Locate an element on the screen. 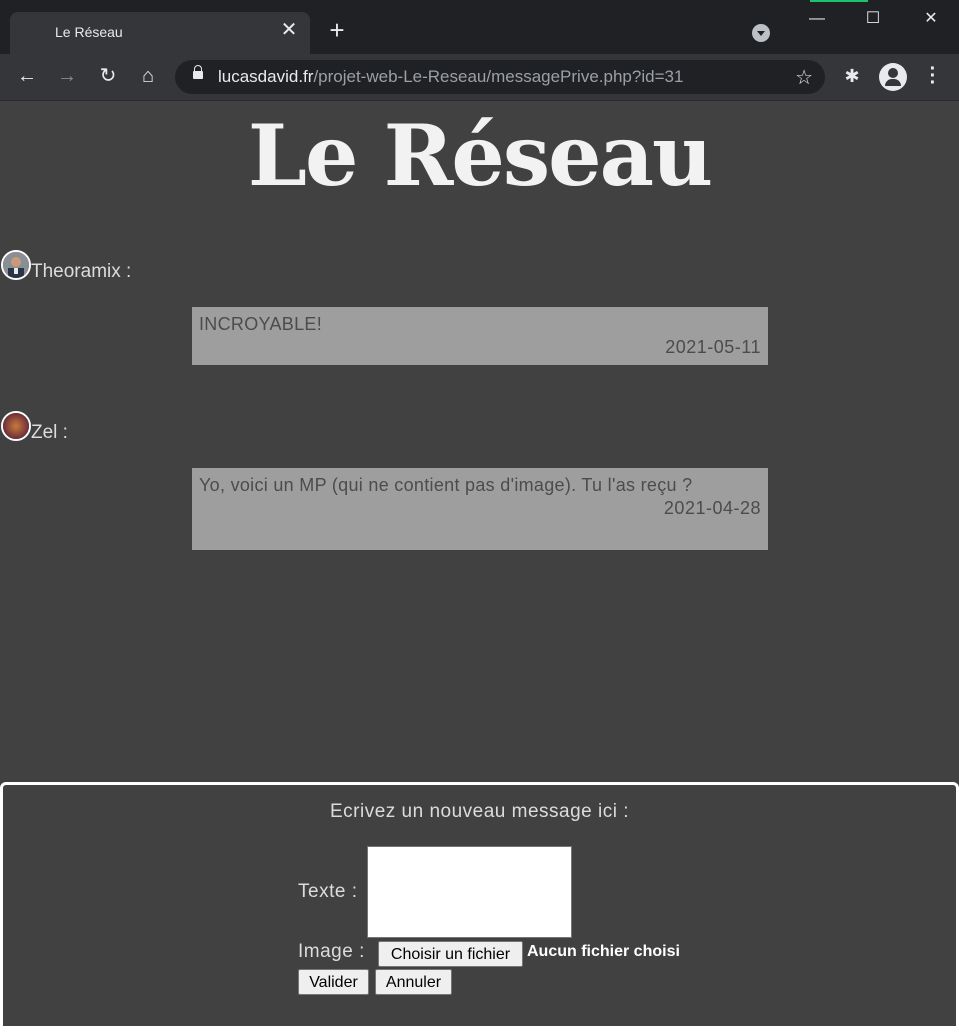 The image size is (959, 1032). tab-strip: Le Réseau ✕ + — ☐ ✕ is located at coordinates (479, 27).